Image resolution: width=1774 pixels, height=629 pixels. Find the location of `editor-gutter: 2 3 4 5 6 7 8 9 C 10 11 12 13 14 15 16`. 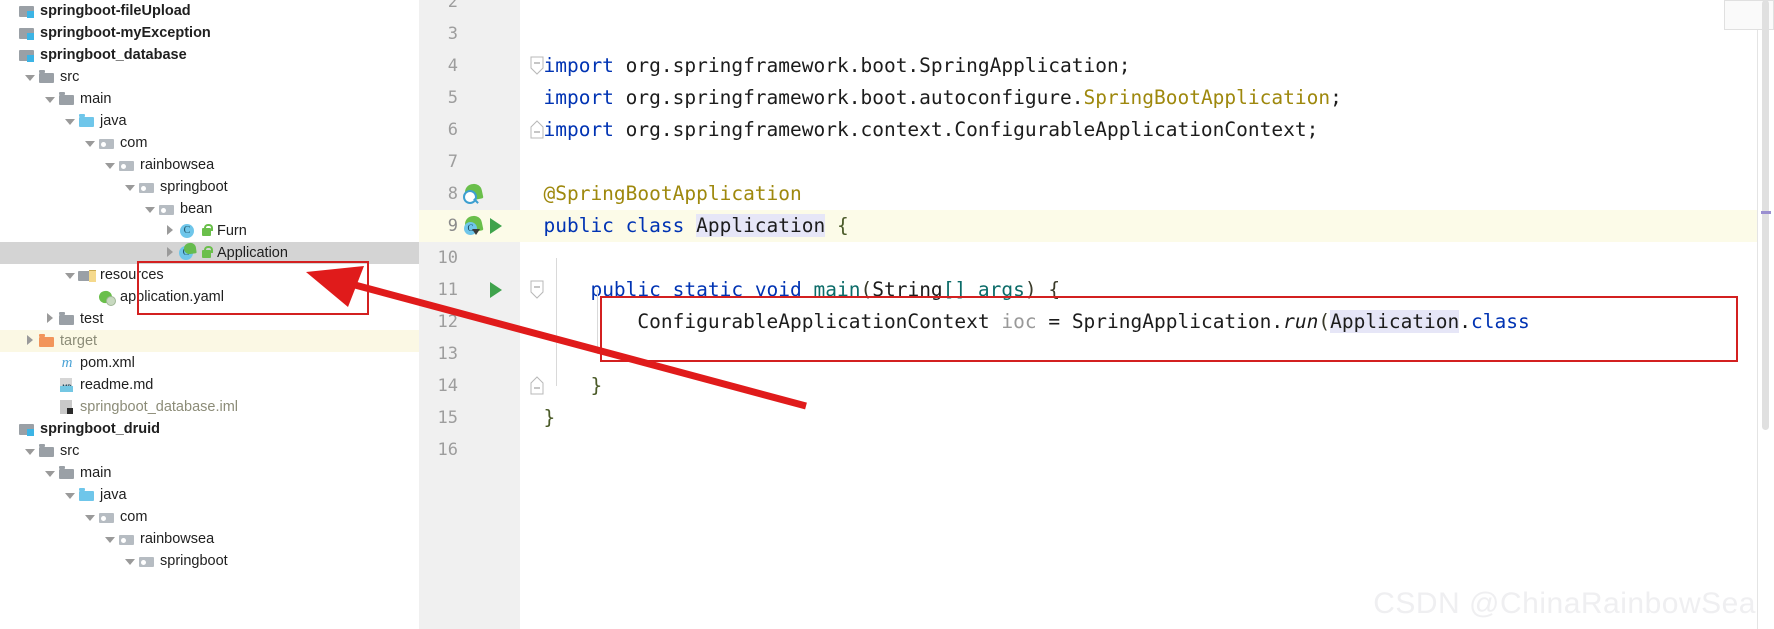

editor-gutter: 2 3 4 5 6 7 8 9 C 10 11 12 13 14 15 16 is located at coordinates (469, 314).